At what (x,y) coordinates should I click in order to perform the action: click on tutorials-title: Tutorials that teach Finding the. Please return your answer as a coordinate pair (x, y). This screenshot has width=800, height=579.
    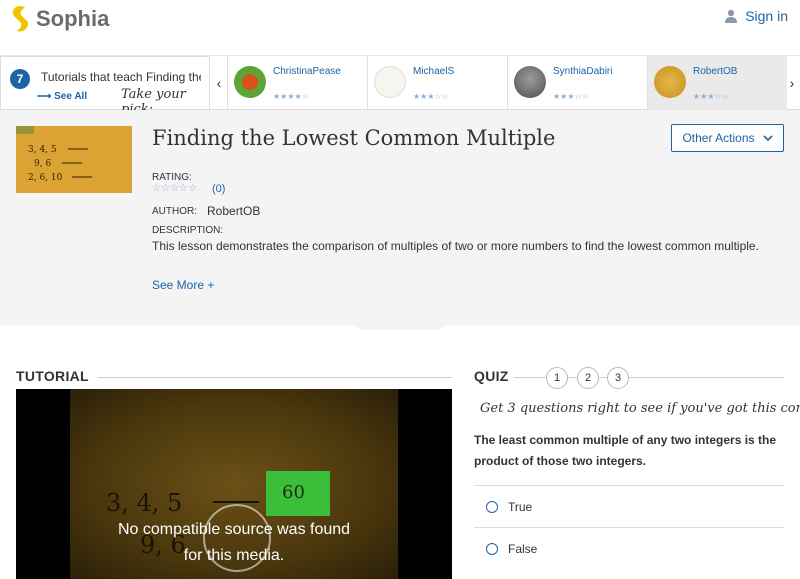
    Looking at the image, I should click on (121, 77).